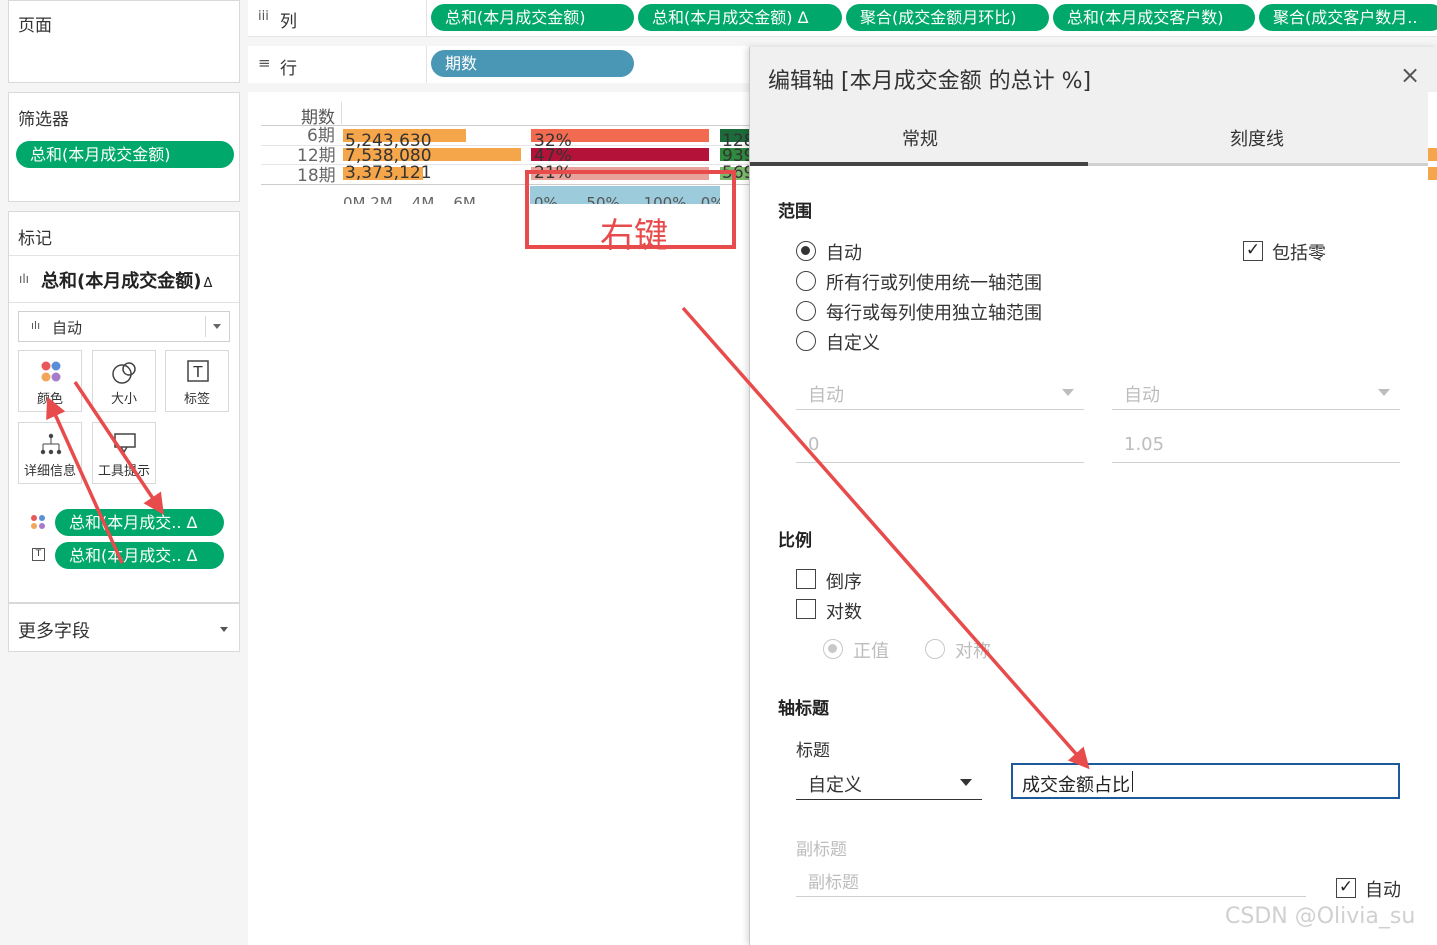  What do you see at coordinates (85, 480) in the screenshot?
I see `arrow-to-color-card` at bounding box center [85, 480].